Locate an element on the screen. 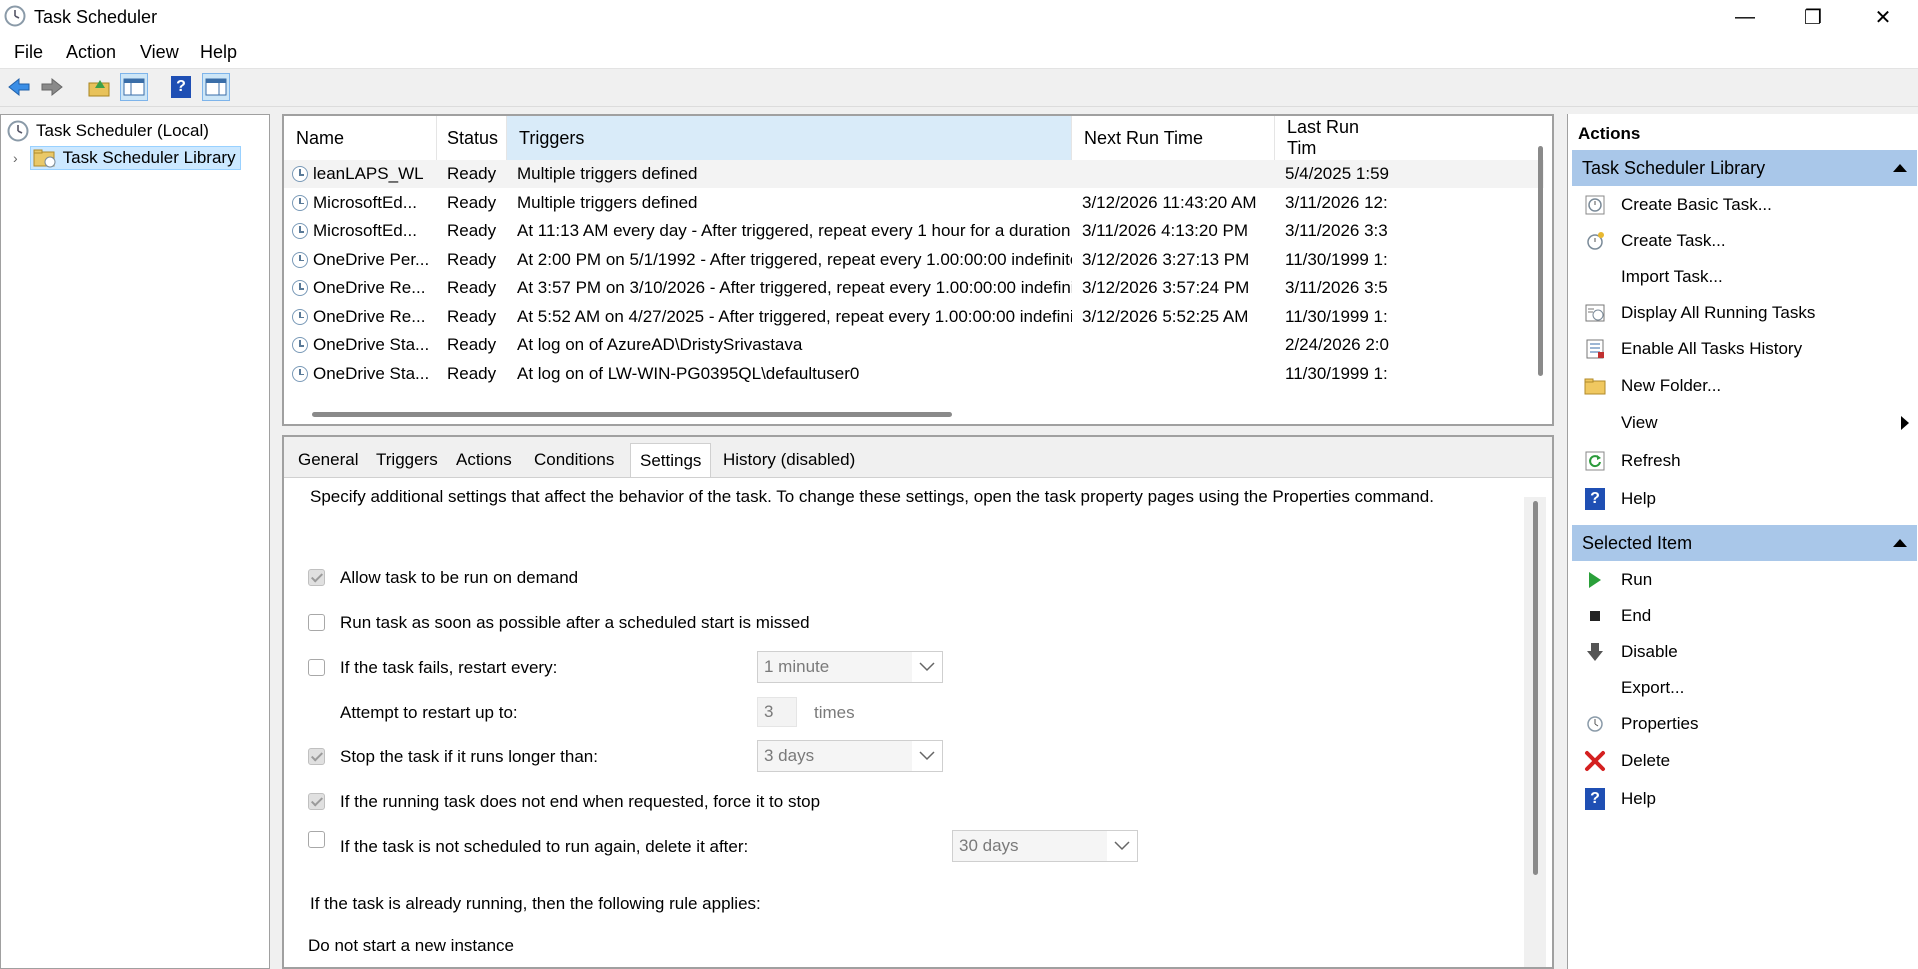 The height and width of the screenshot is (969, 1918). restart-fail-checkbox is located at coordinates (316, 667).